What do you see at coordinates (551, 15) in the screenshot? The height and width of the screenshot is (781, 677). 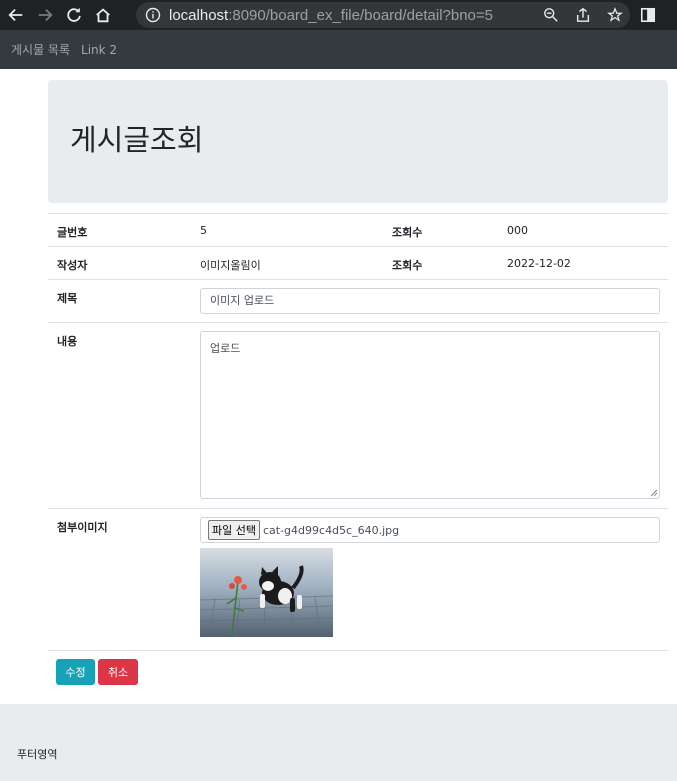 I see `zoom-icon` at bounding box center [551, 15].